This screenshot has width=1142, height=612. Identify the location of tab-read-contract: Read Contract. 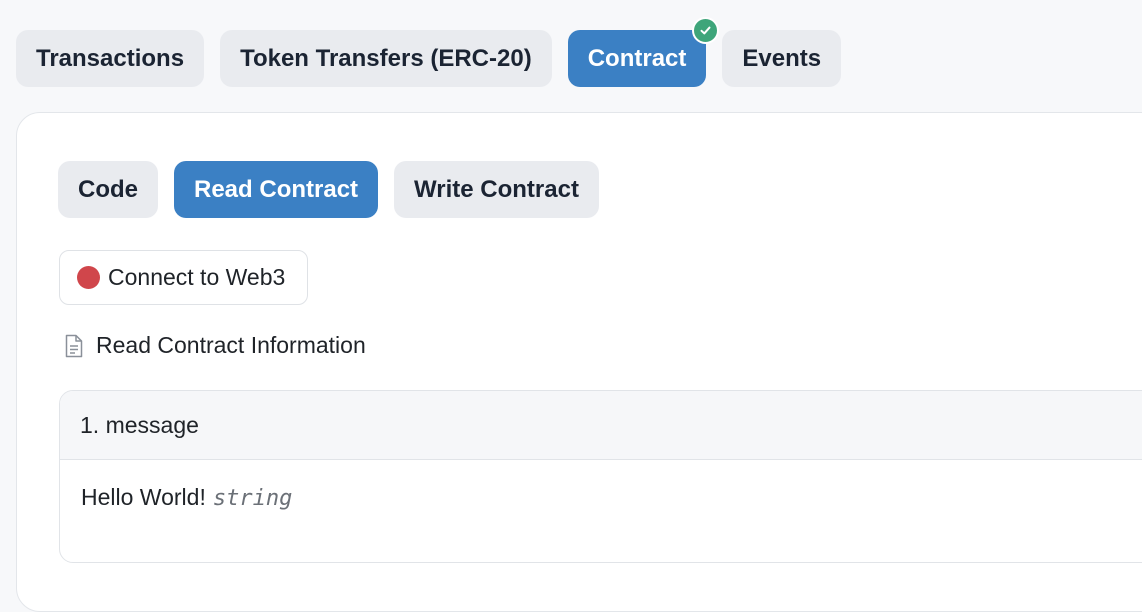
(276, 189).